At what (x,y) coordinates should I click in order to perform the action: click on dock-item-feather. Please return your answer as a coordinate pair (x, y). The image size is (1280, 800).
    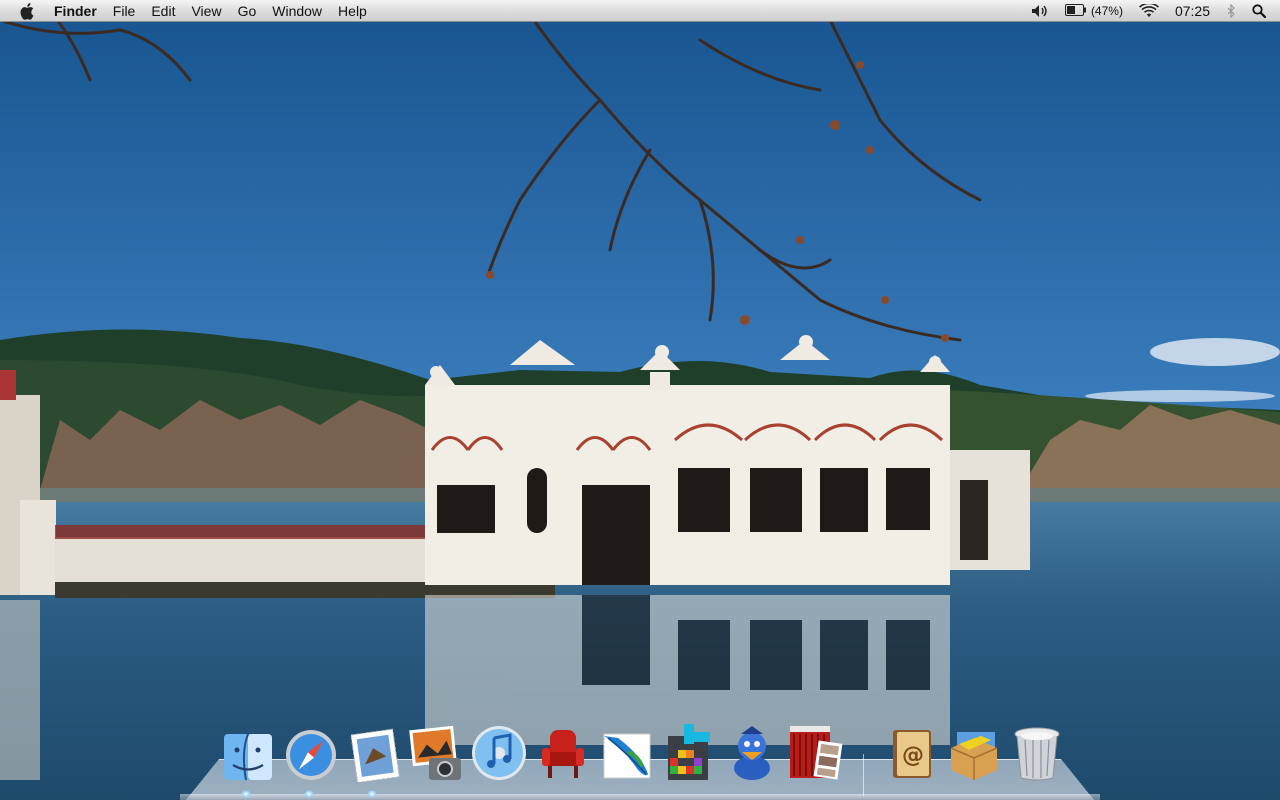
    Looking at the image, I should click on (626, 750).